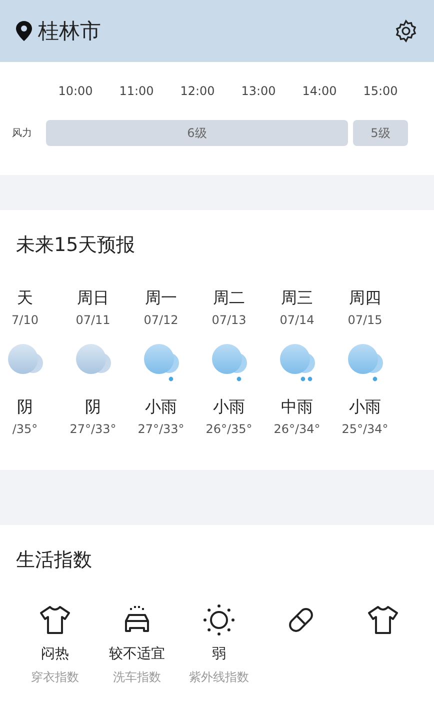  What do you see at coordinates (137, 677) in the screenshot?
I see `index-name: 洗车指数` at bounding box center [137, 677].